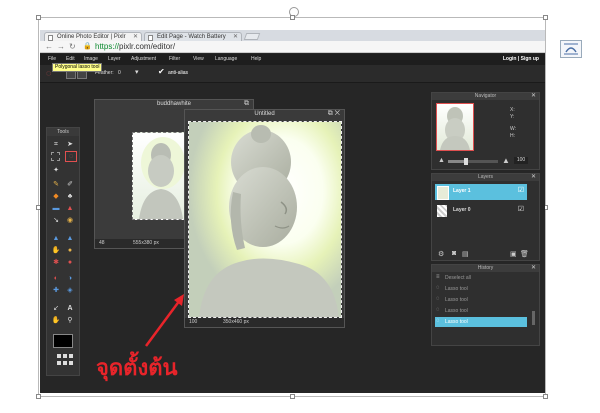 This screenshot has width=600, height=413. What do you see at coordinates (292, 396) in the screenshot?
I see `resize-handle-bottom` at bounding box center [292, 396].